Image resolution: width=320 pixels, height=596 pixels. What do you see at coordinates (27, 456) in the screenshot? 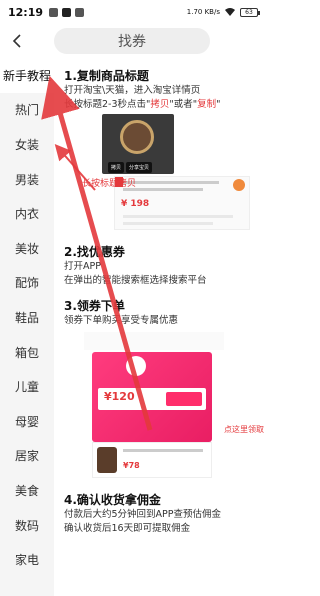
I see `sidebar-item-home: 居家` at bounding box center [27, 456].